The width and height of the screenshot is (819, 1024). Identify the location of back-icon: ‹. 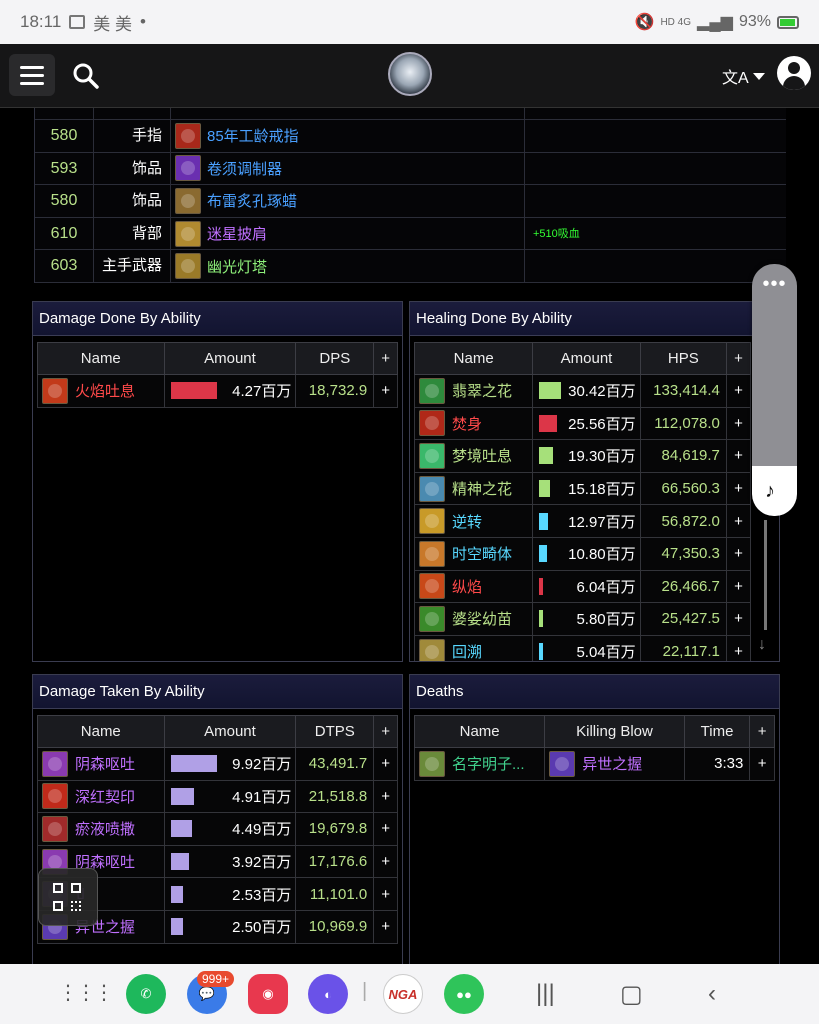
(712, 994).